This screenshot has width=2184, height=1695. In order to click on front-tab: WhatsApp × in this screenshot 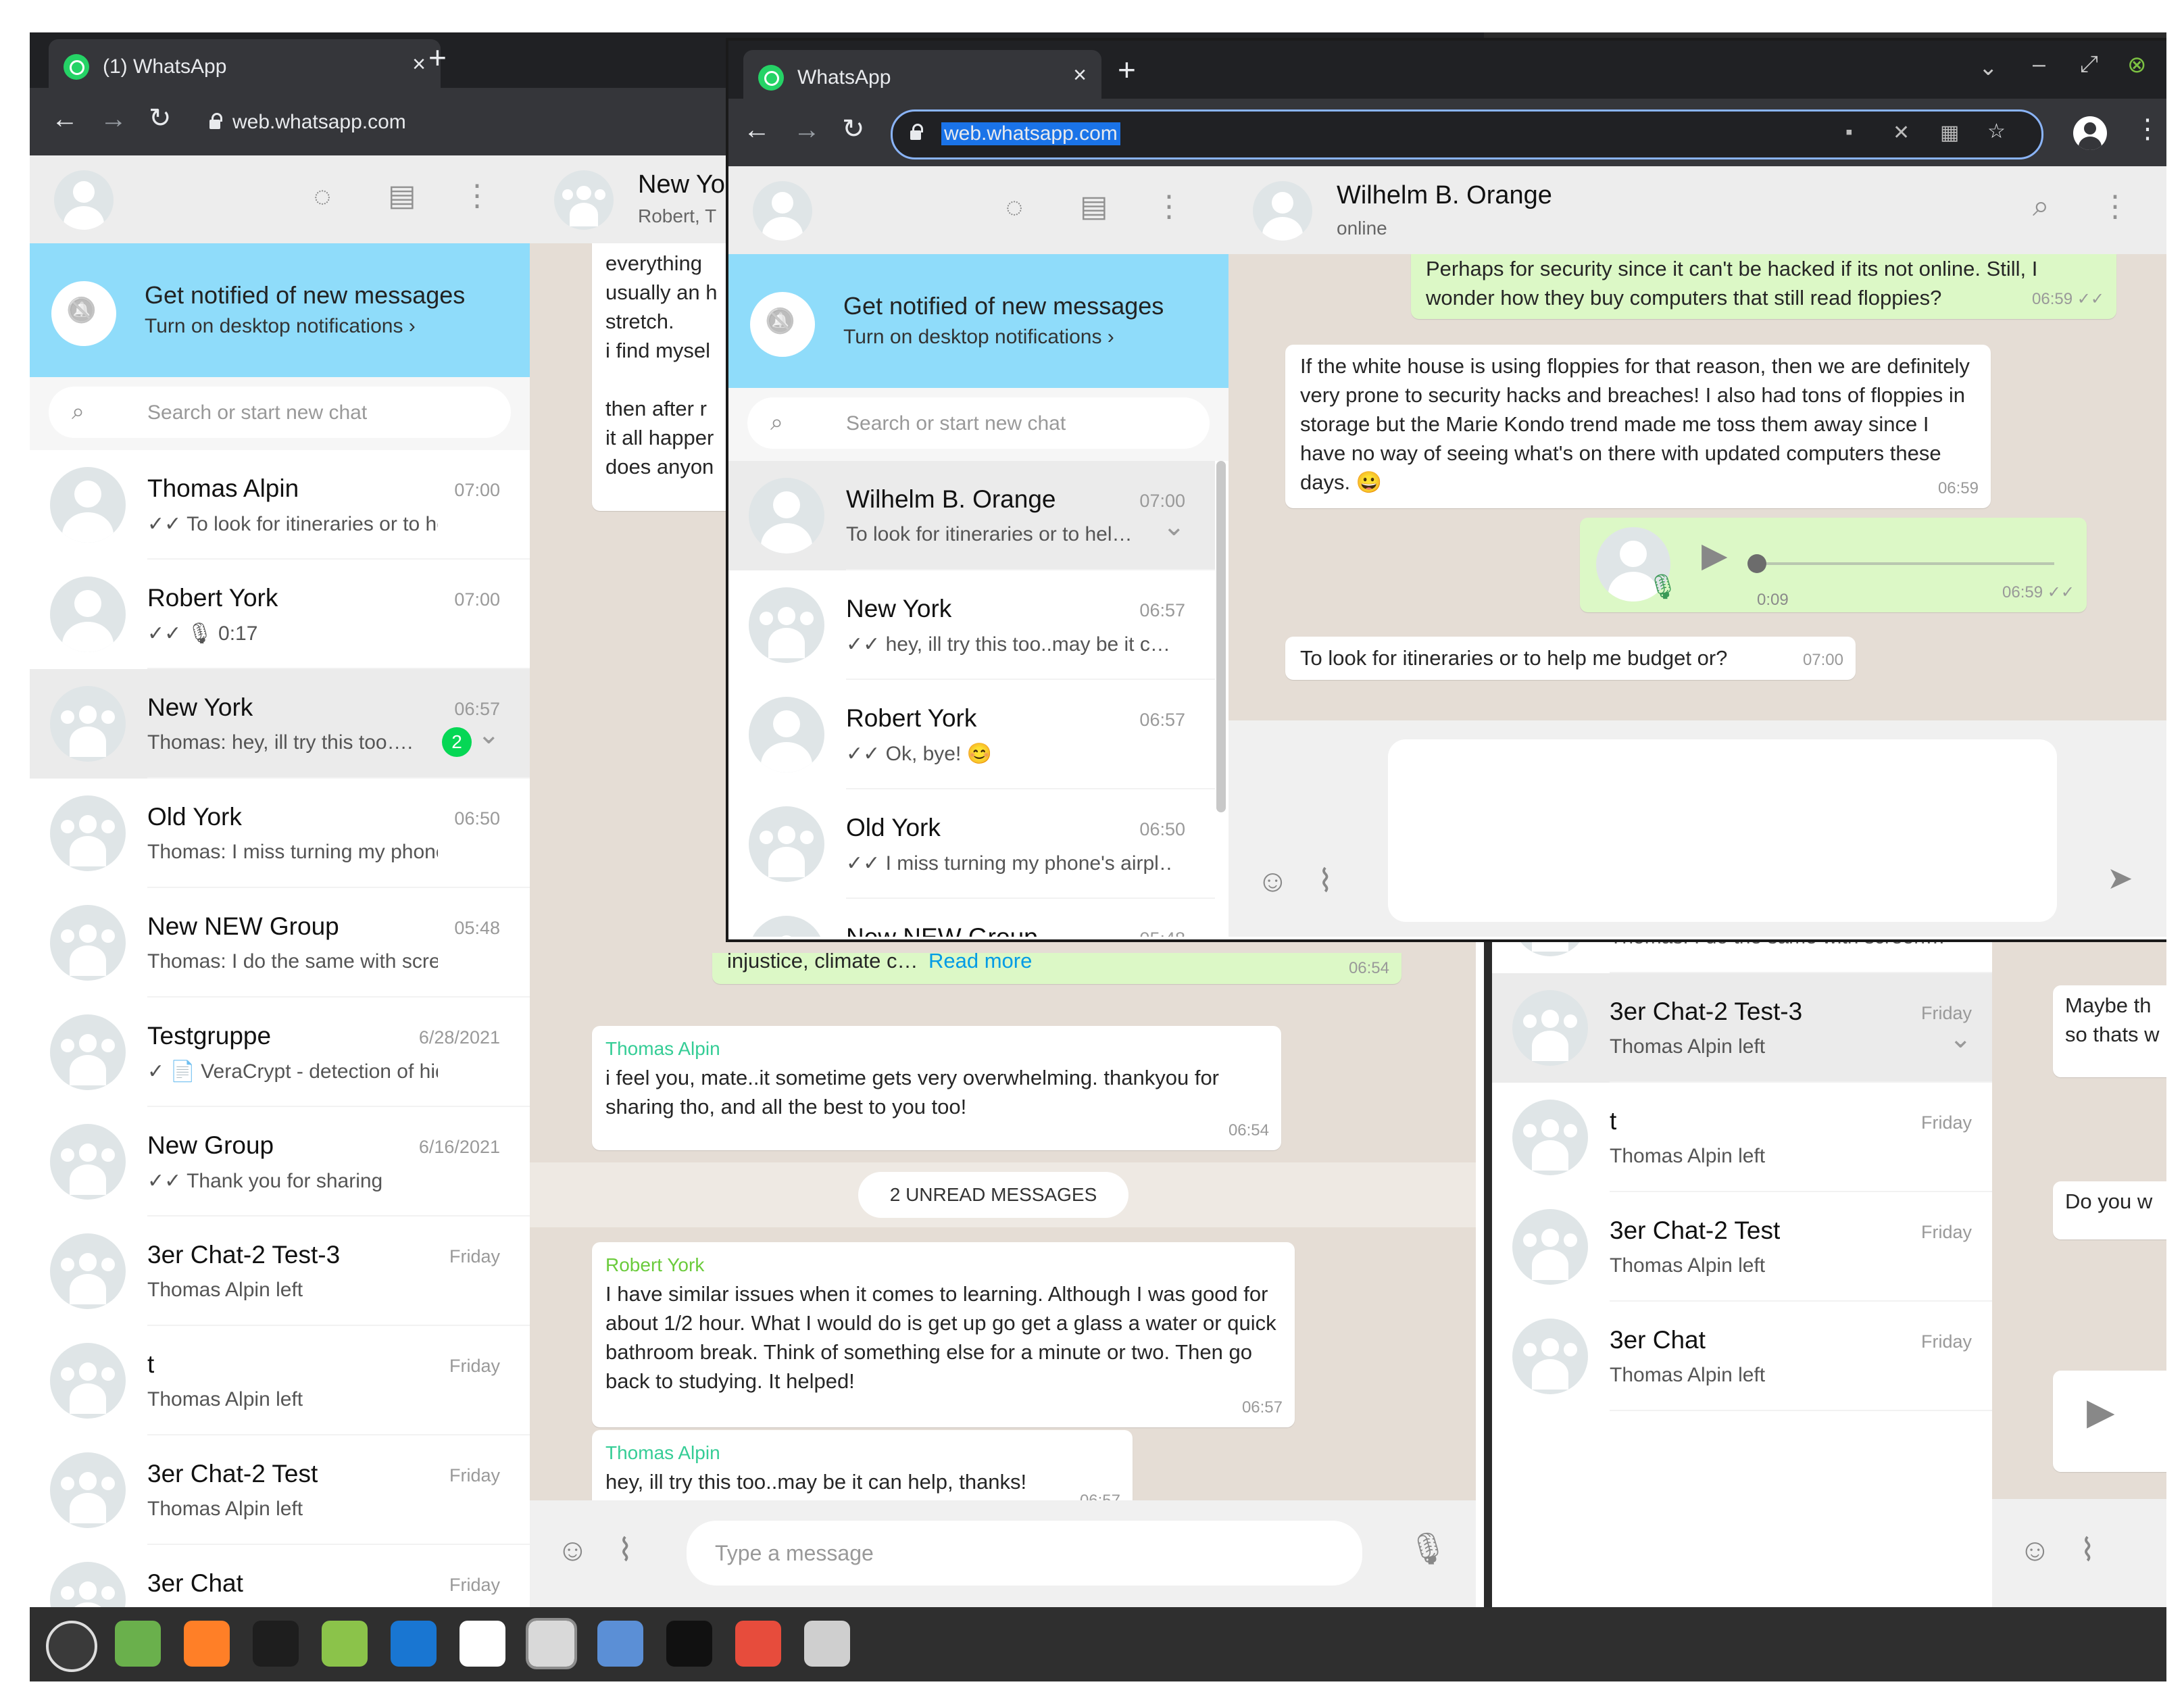, I will do `click(922, 74)`.